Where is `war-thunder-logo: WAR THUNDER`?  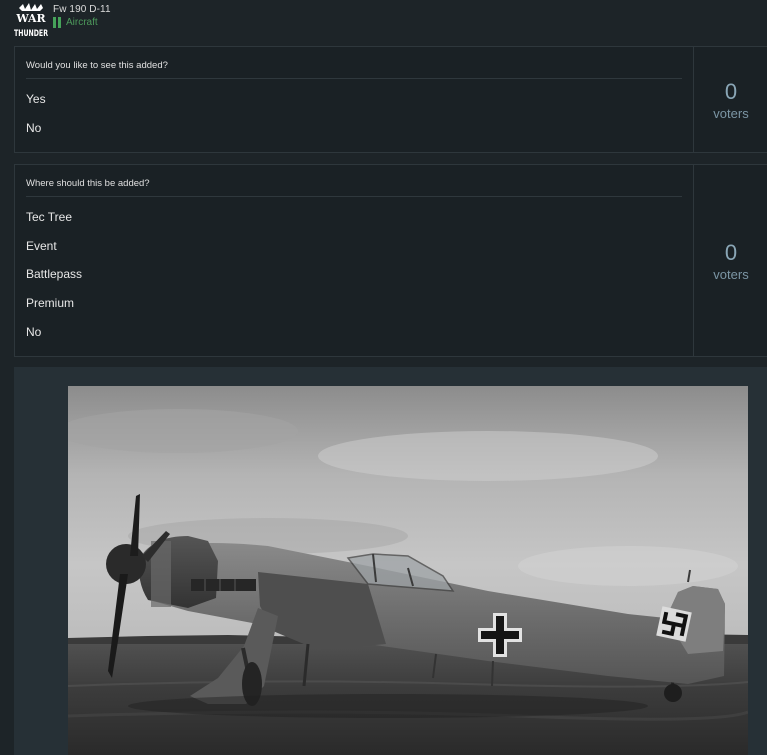
war-thunder-logo: WAR THUNDER is located at coordinates (31, 20).